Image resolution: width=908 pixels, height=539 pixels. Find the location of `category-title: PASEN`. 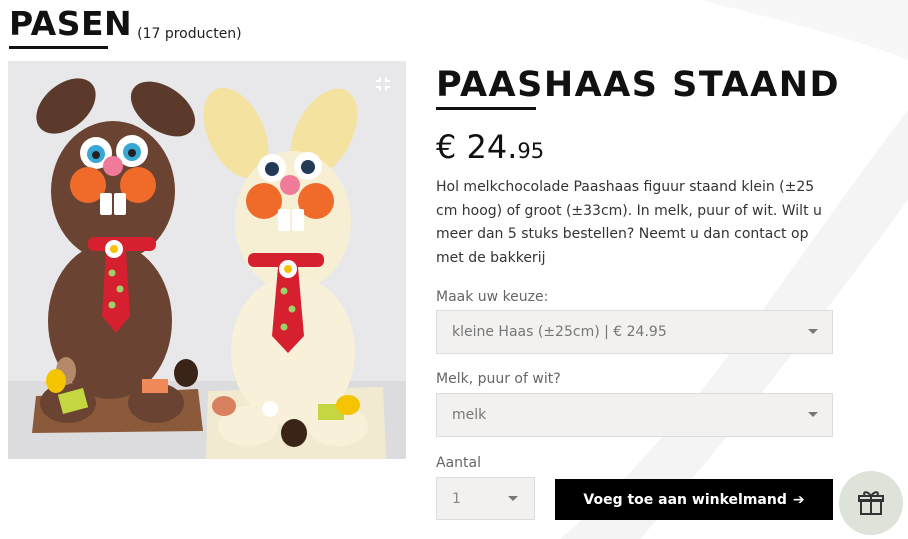

category-title: PASEN is located at coordinates (71, 23).